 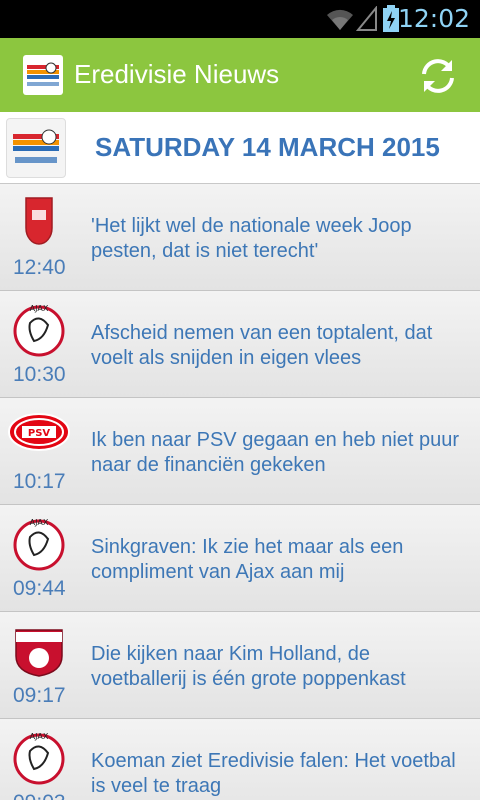 I want to click on app-title: Eredivisie Nieuws, so click(x=177, y=74).